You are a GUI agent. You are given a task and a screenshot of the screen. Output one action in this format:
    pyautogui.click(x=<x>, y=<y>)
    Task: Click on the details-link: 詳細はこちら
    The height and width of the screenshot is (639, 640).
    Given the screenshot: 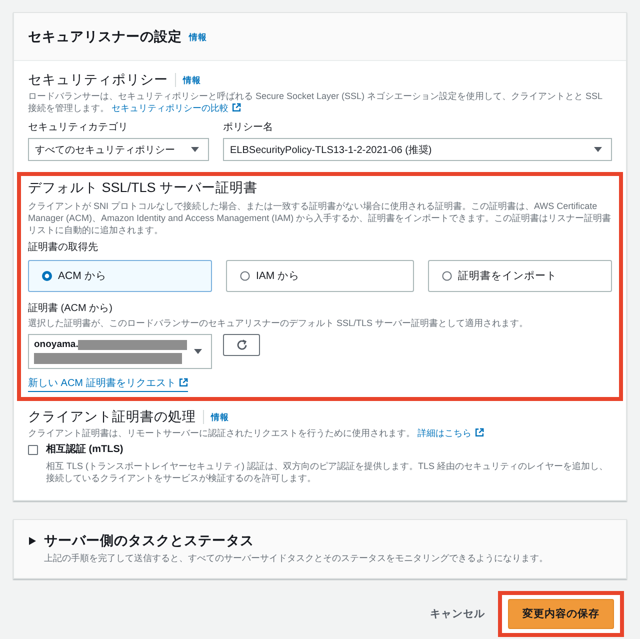 What is the action you would take?
    pyautogui.click(x=451, y=433)
    